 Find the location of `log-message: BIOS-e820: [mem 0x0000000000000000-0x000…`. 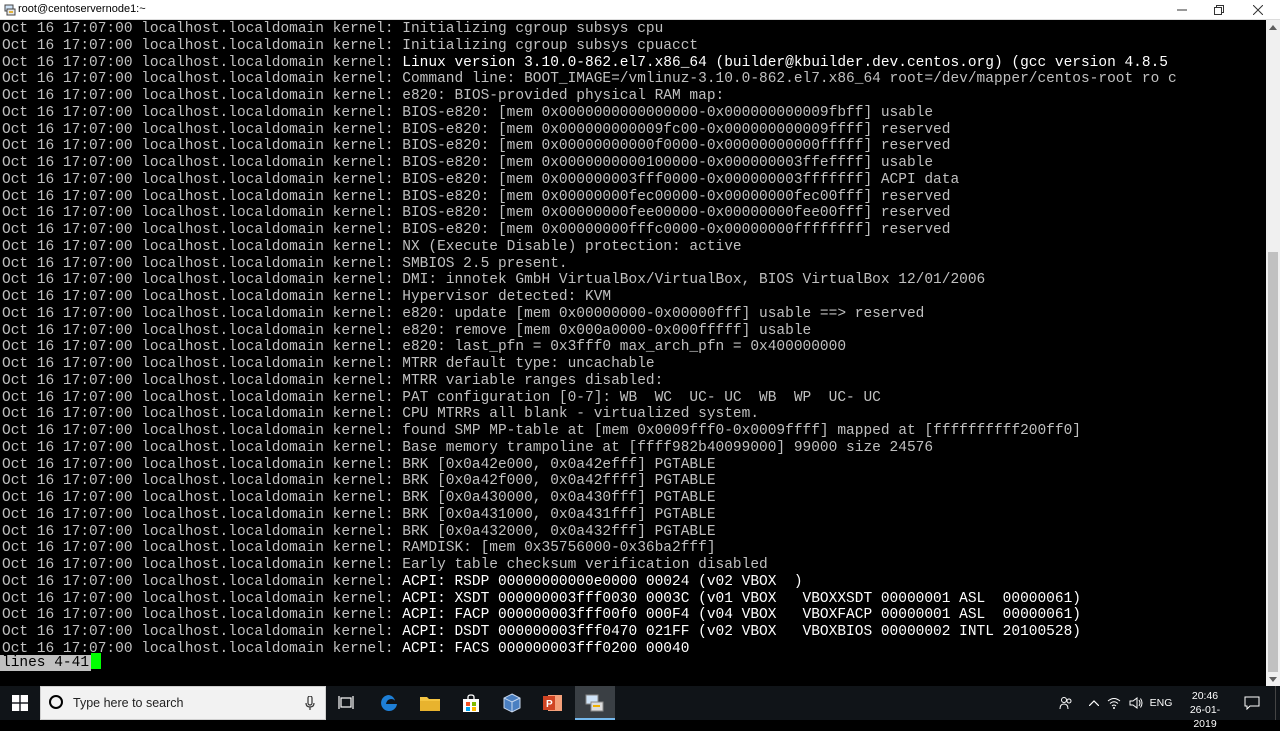

log-message: BIOS-e820: [mem 0x0000000000000000-0x000… is located at coordinates (668, 112).